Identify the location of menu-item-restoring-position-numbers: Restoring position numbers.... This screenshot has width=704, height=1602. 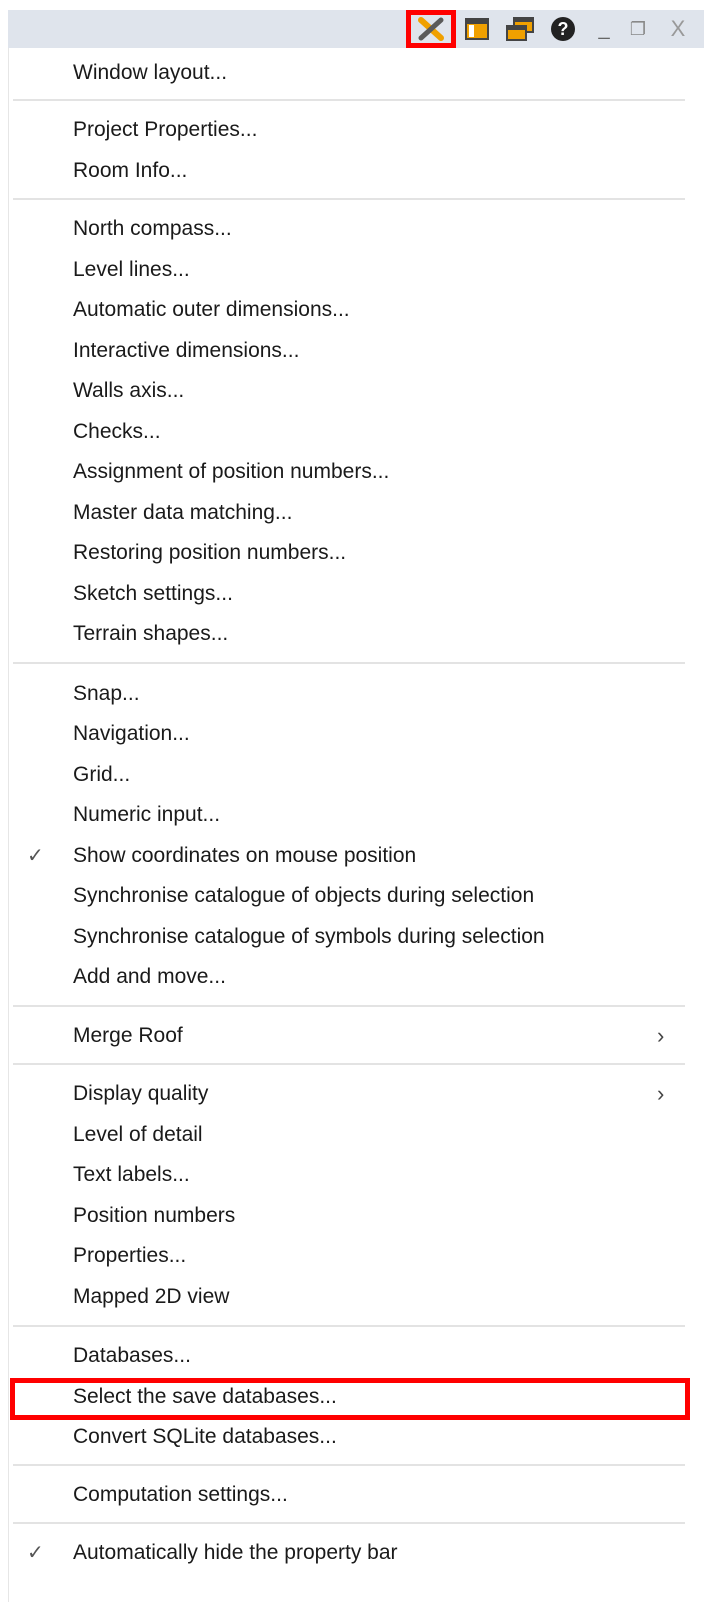
(356, 553).